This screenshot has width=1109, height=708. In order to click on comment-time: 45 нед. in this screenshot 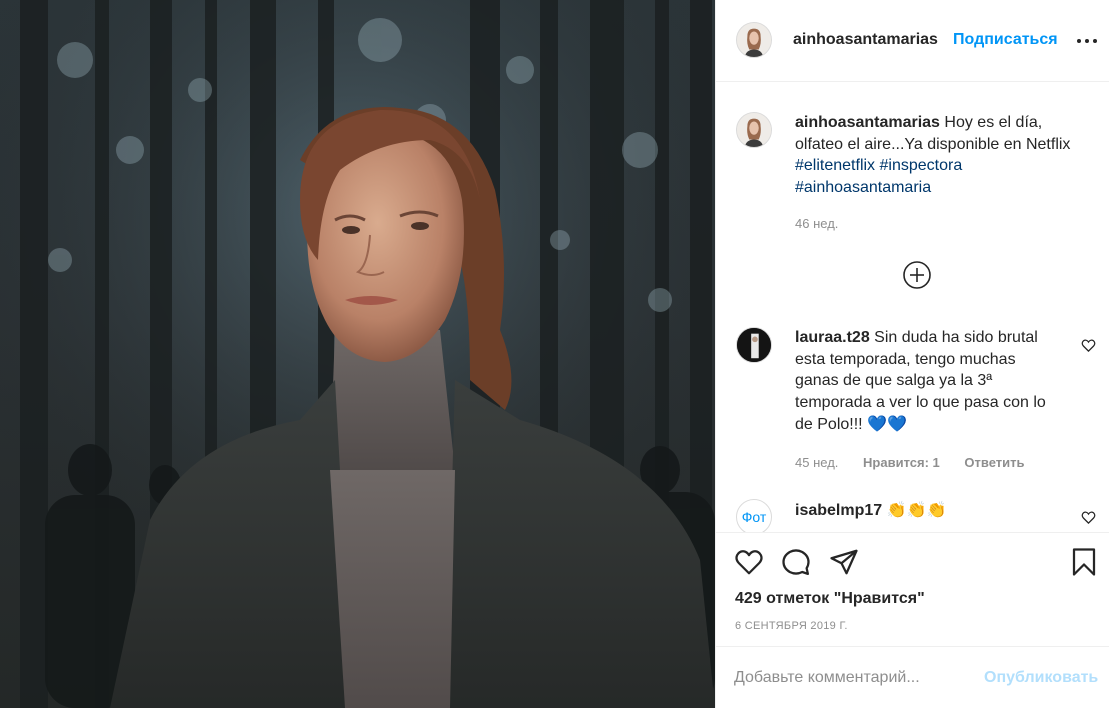, I will do `click(816, 462)`.